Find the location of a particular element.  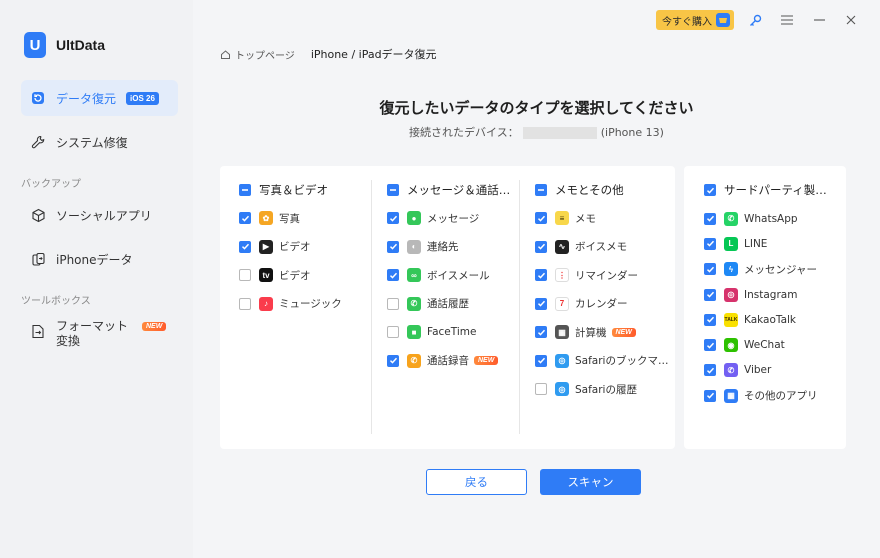

voice-memo-icon: ∿ is located at coordinates (562, 246).